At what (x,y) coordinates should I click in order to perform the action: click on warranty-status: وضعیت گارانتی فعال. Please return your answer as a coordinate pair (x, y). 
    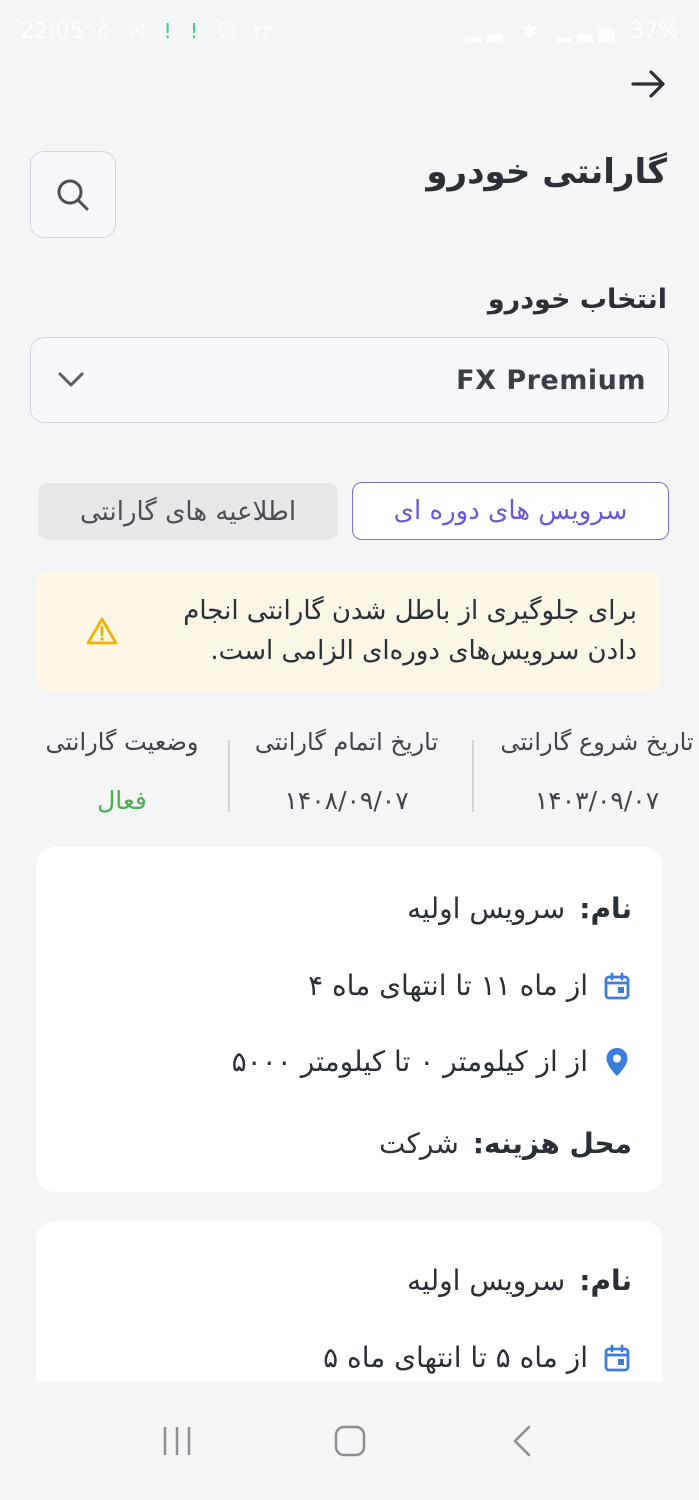
    Looking at the image, I should click on (122, 775).